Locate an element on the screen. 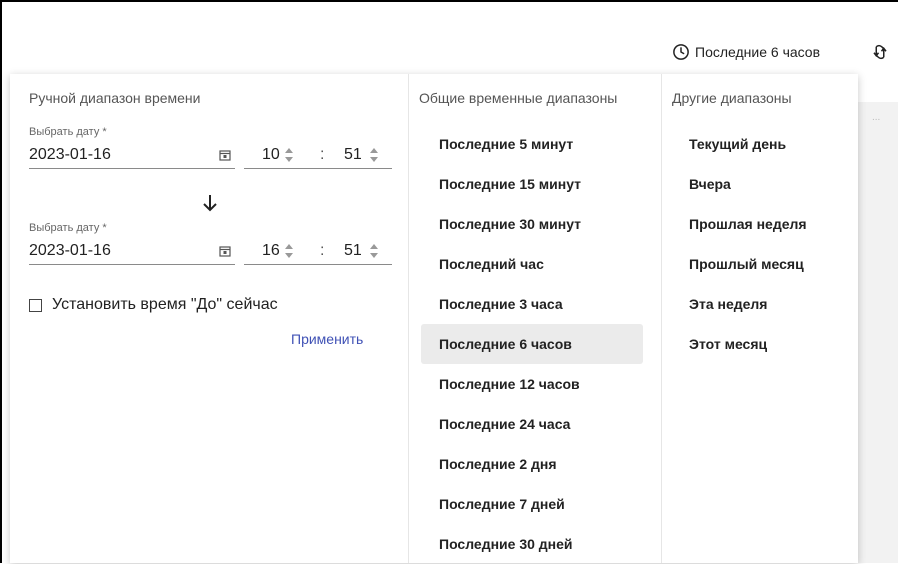  time-range-button: Последние 6 часов is located at coordinates (746, 52).